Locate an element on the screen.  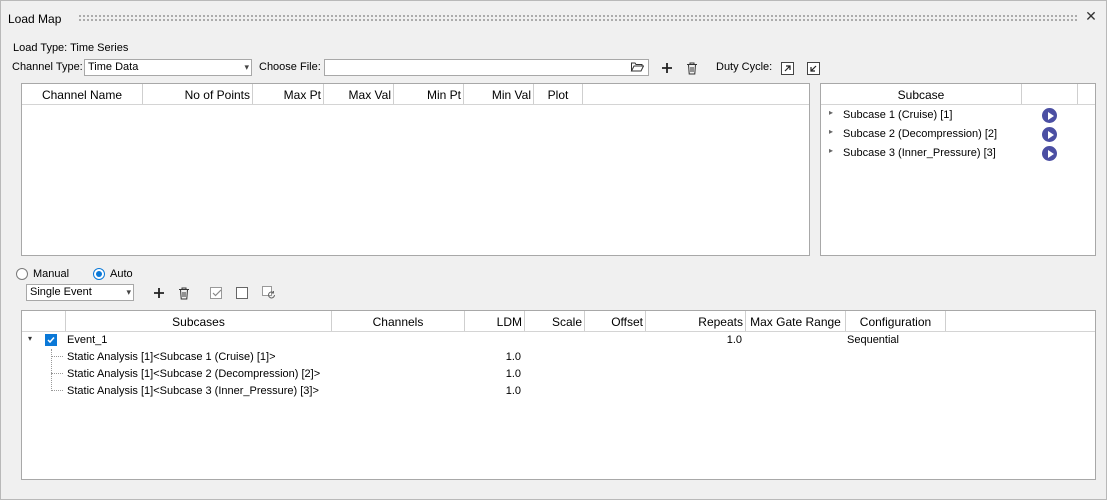
channel-type-select: Time Data ▾ is located at coordinates (168, 67).